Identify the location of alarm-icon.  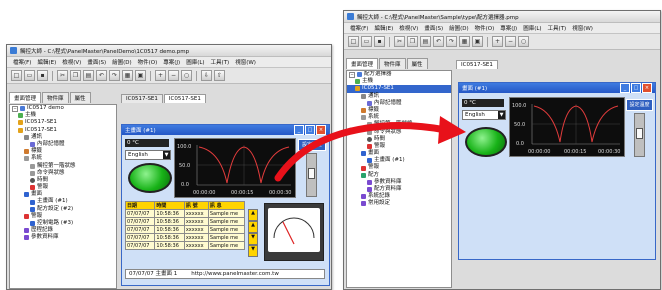
(32, 188).